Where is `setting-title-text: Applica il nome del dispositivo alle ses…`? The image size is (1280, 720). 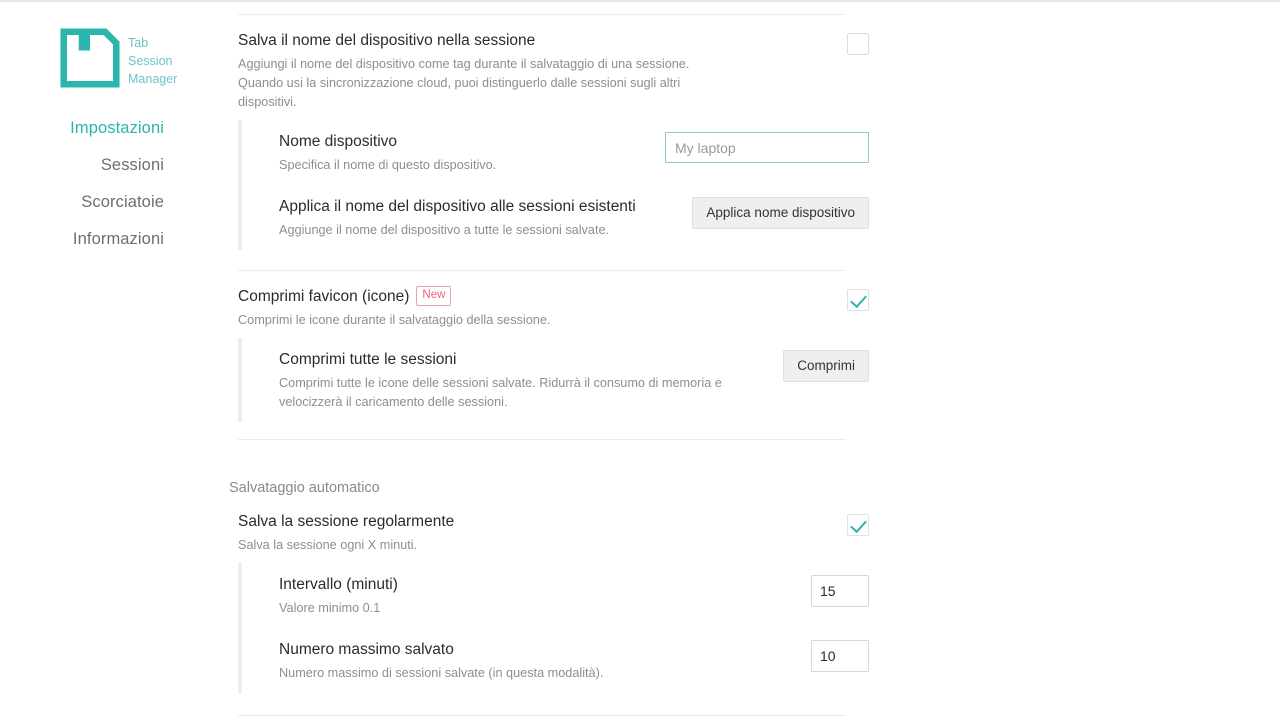
setting-title-text: Applica il nome del dispositivo alle ses… is located at coordinates (457, 206).